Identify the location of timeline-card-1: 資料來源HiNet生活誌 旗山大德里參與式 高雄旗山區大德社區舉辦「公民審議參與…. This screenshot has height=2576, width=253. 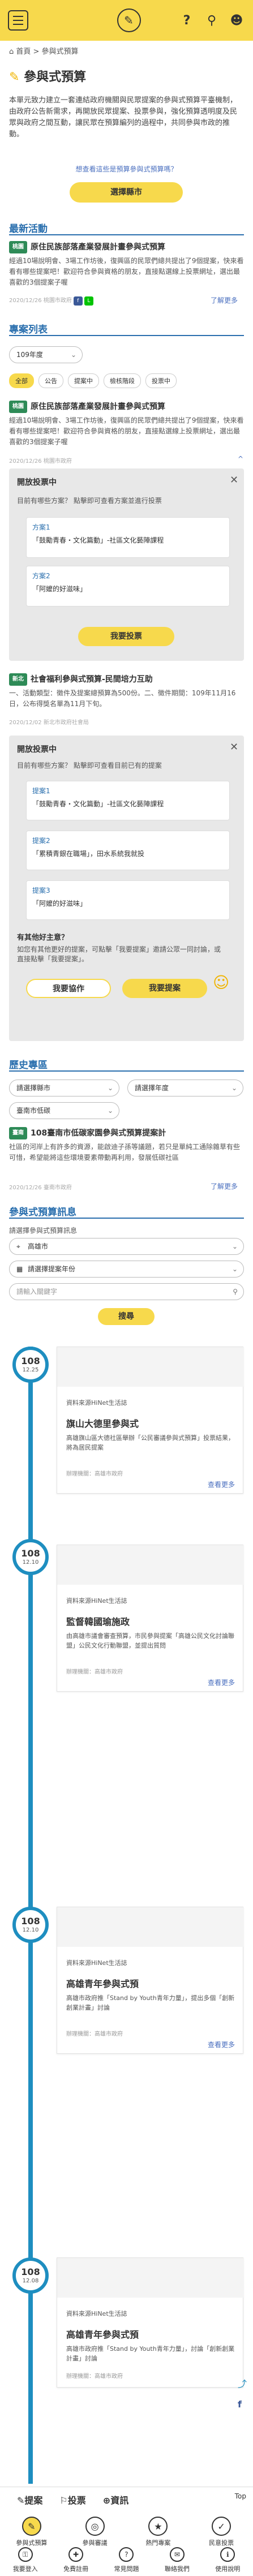
(151, 1421).